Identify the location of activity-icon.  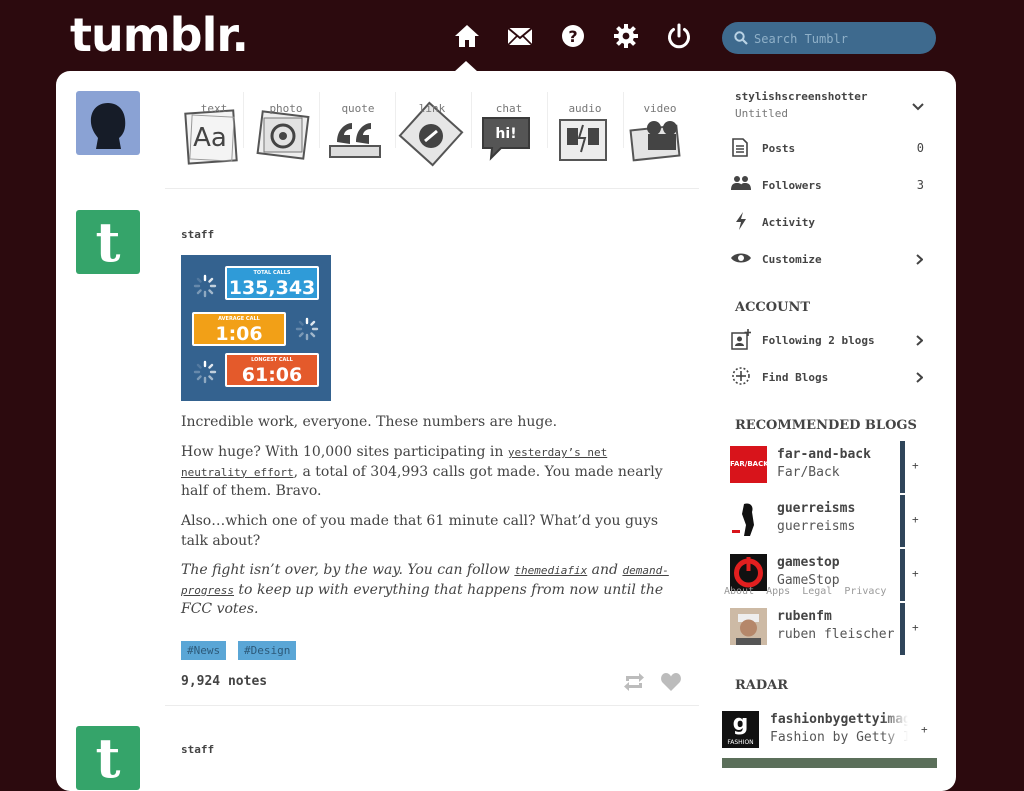
(741, 221).